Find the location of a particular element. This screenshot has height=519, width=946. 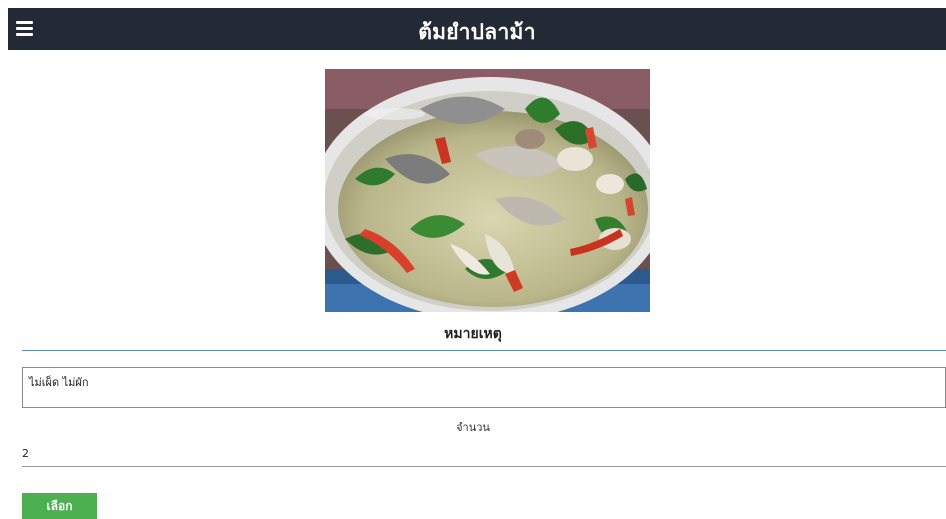

page-title: ต้มยำปลาม้า is located at coordinates (477, 32).